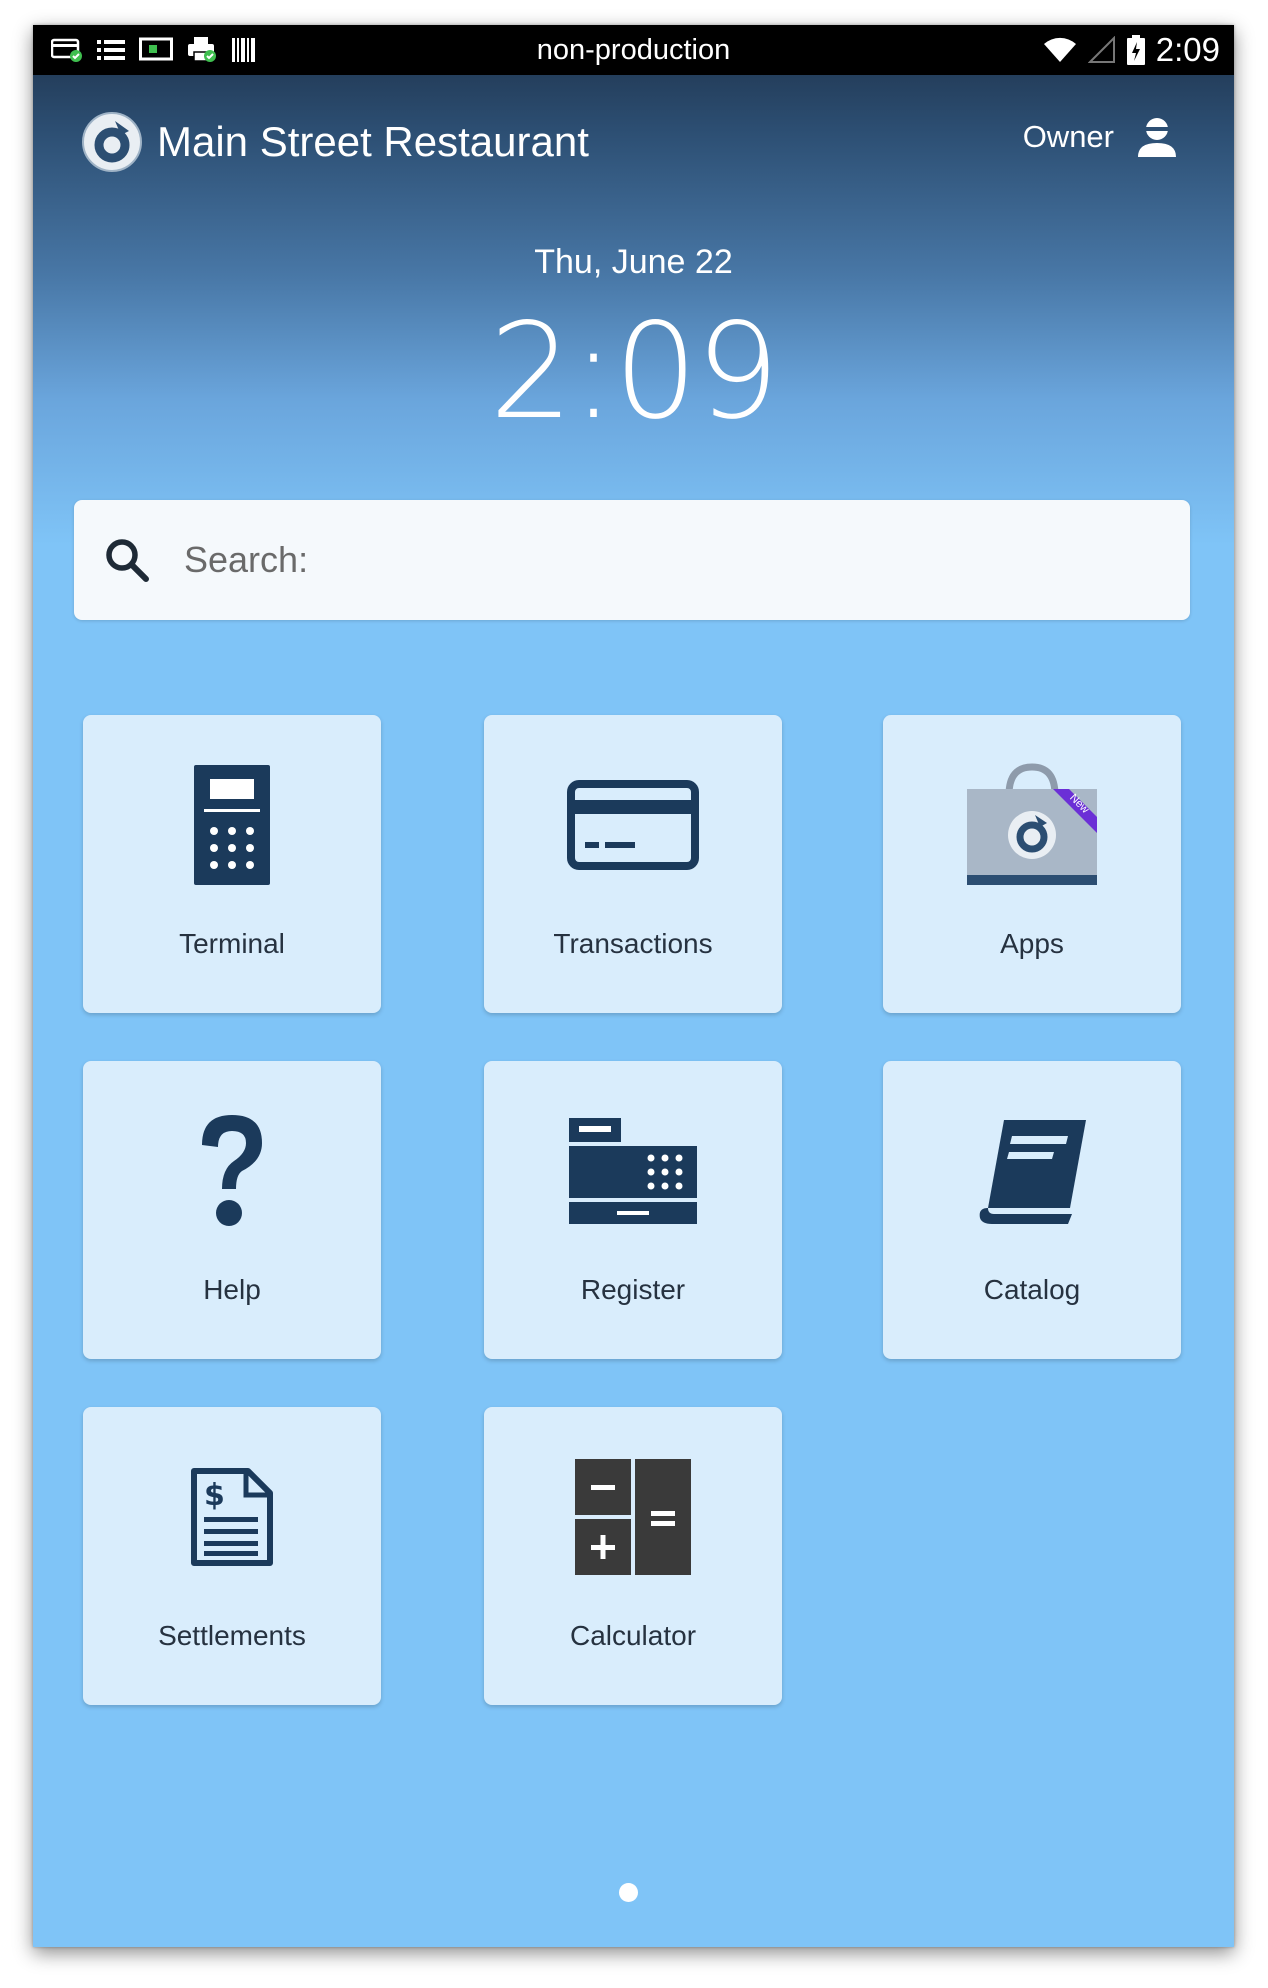 The height and width of the screenshot is (1988, 1268). Describe the element at coordinates (633, 1171) in the screenshot. I see `cash-register-icon` at that location.